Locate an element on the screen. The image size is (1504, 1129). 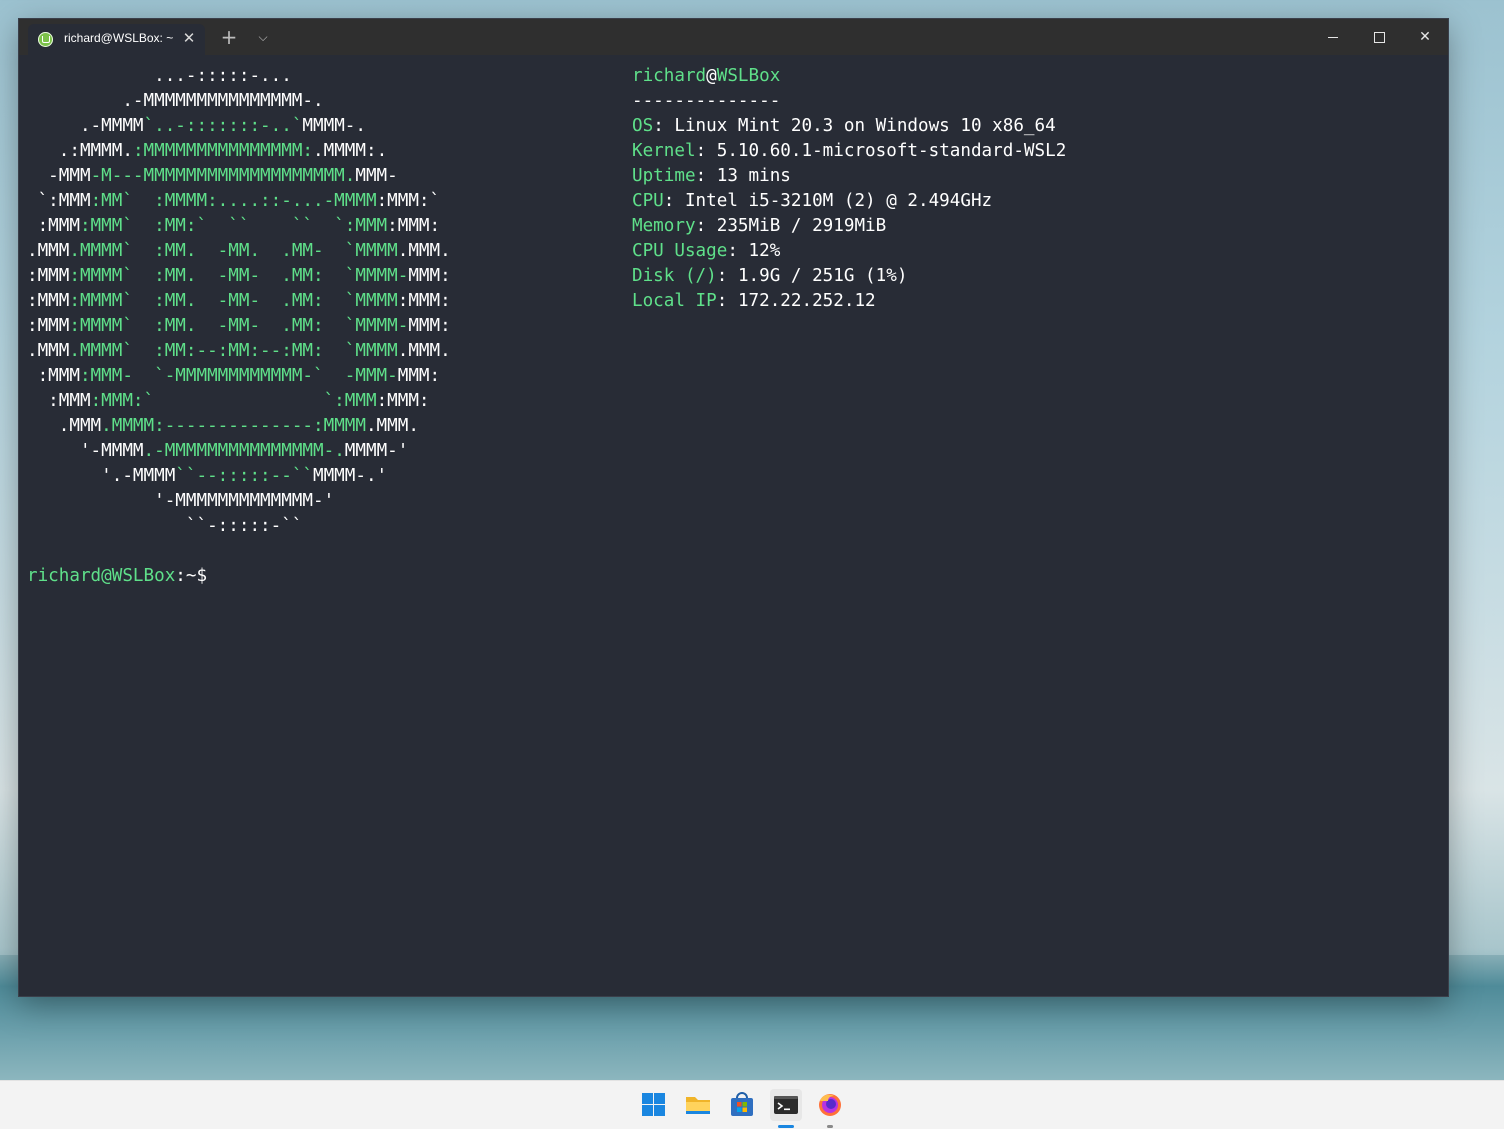
ascii-line: :MMM:MMM- `-MMMMMMMMMMMM-` -MMM-MMM: is located at coordinates (234, 376).